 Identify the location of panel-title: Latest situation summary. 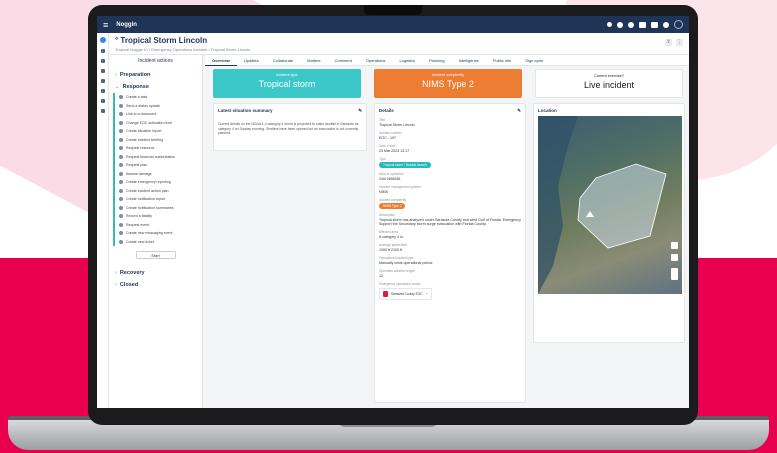
(245, 110).